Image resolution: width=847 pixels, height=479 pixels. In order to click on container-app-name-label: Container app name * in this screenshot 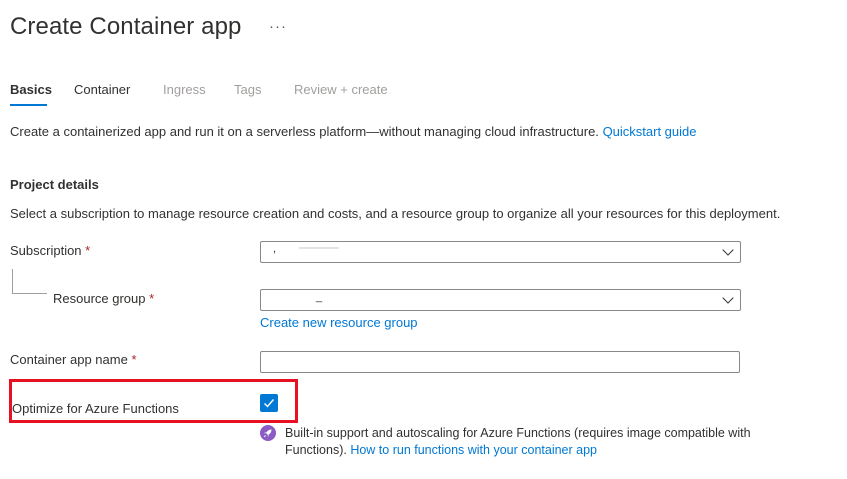, I will do `click(73, 359)`.